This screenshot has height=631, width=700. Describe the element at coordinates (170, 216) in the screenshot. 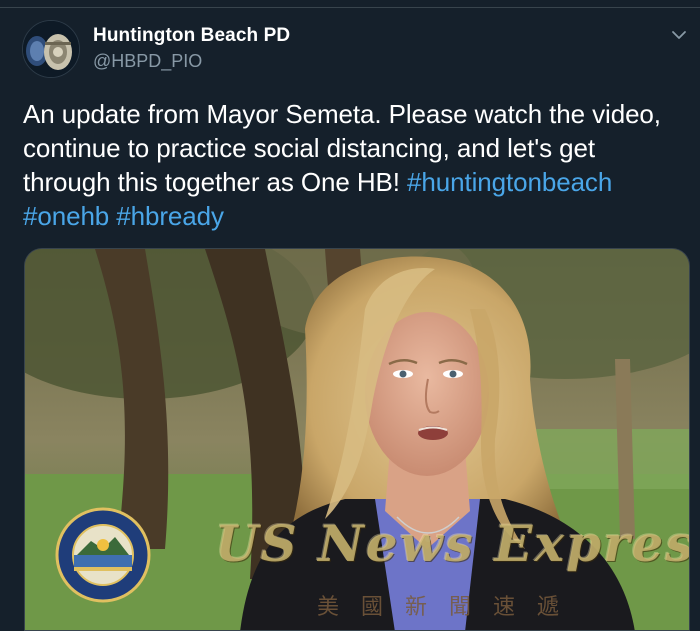

I see `hashtag-link: #hbready` at that location.